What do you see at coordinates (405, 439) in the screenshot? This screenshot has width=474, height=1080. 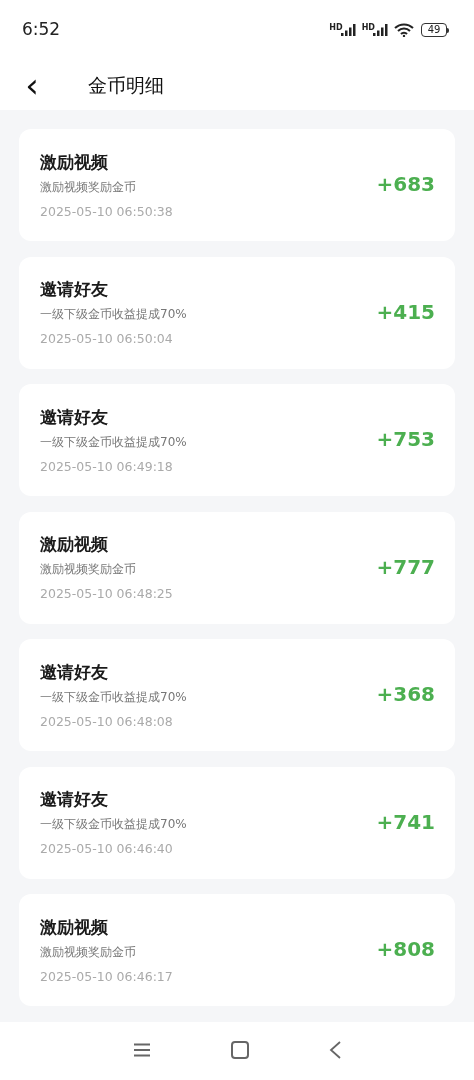 I see `coin-amount: +753` at bounding box center [405, 439].